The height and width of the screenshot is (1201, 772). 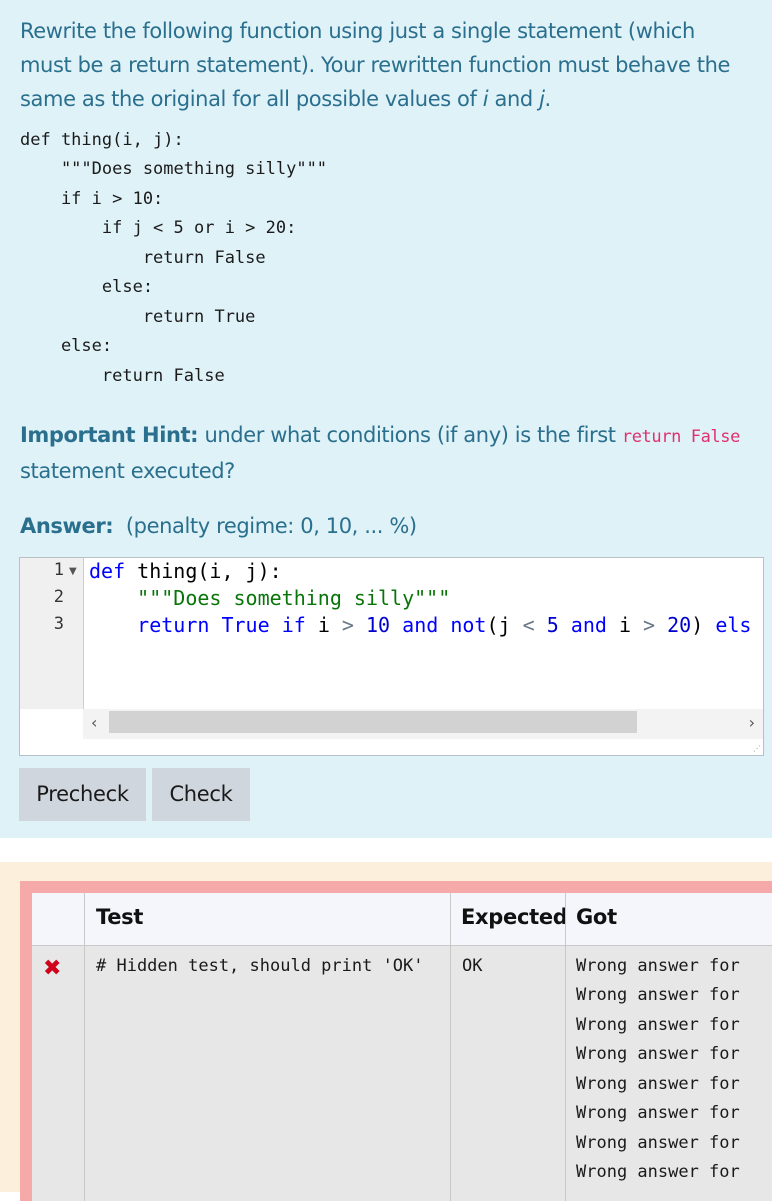 What do you see at coordinates (293, 625) in the screenshot?
I see `keyword: if` at bounding box center [293, 625].